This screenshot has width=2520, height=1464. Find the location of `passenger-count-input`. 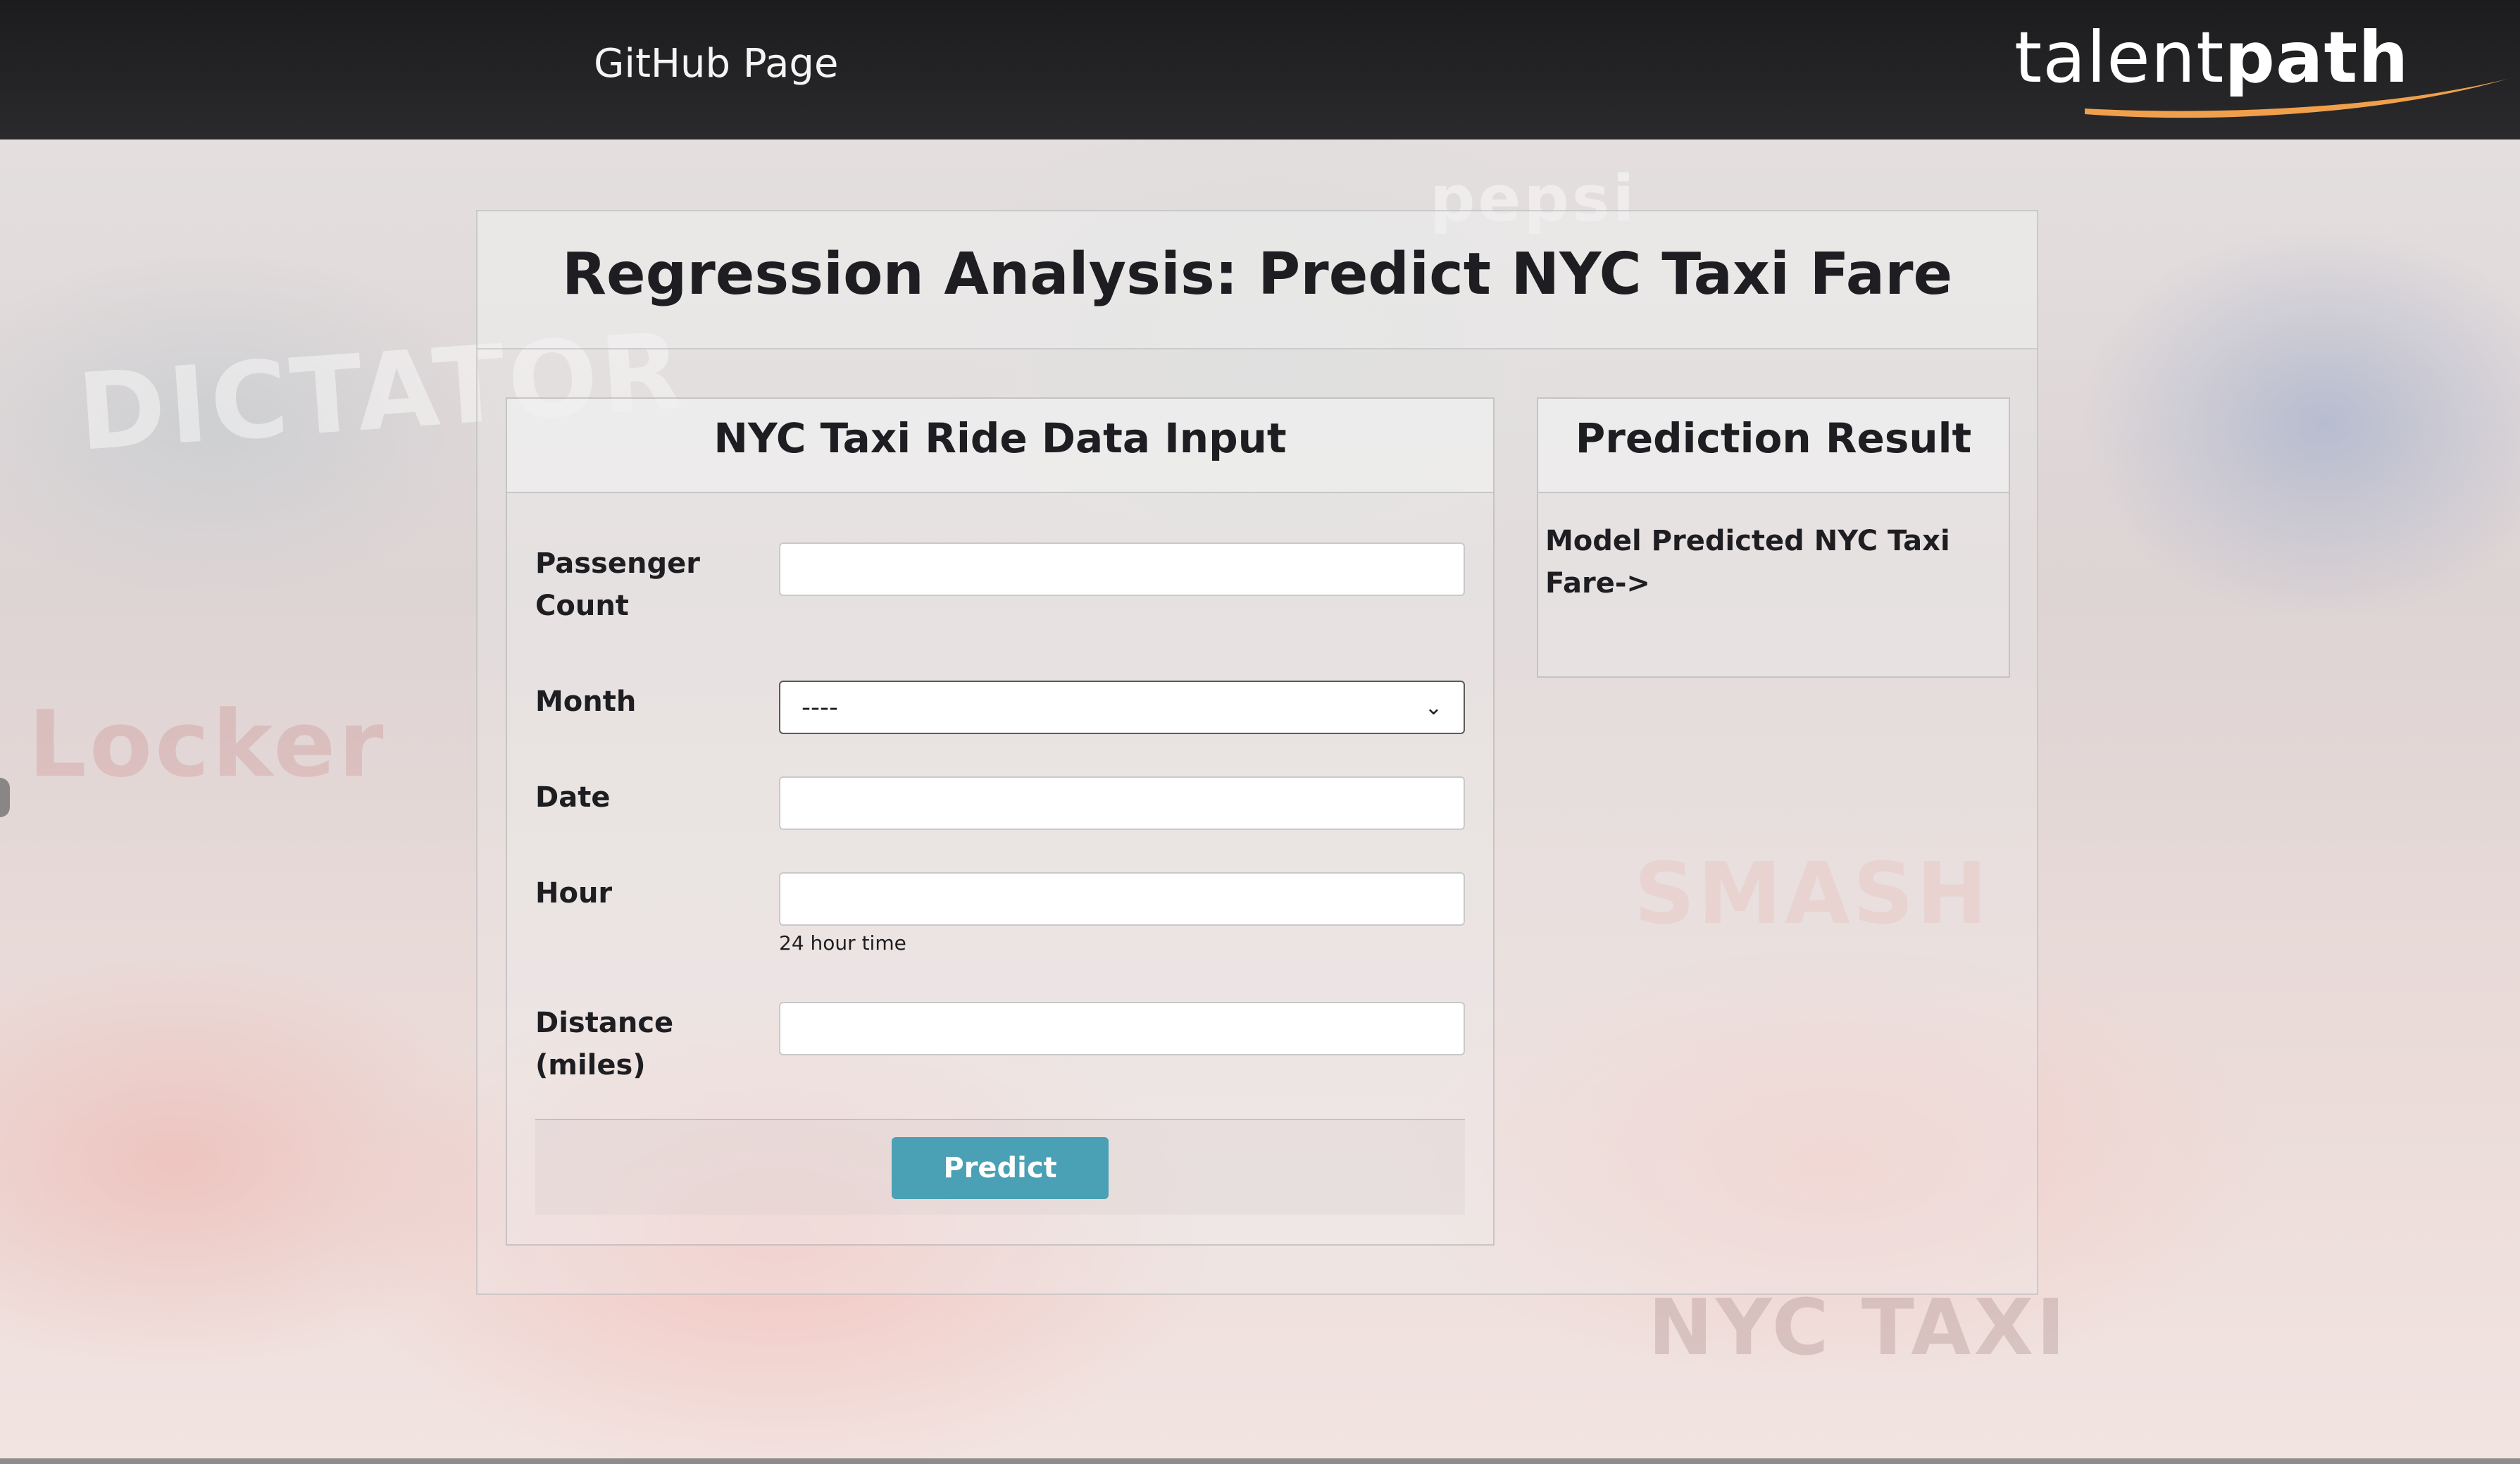

passenger-count-input is located at coordinates (1122, 569).